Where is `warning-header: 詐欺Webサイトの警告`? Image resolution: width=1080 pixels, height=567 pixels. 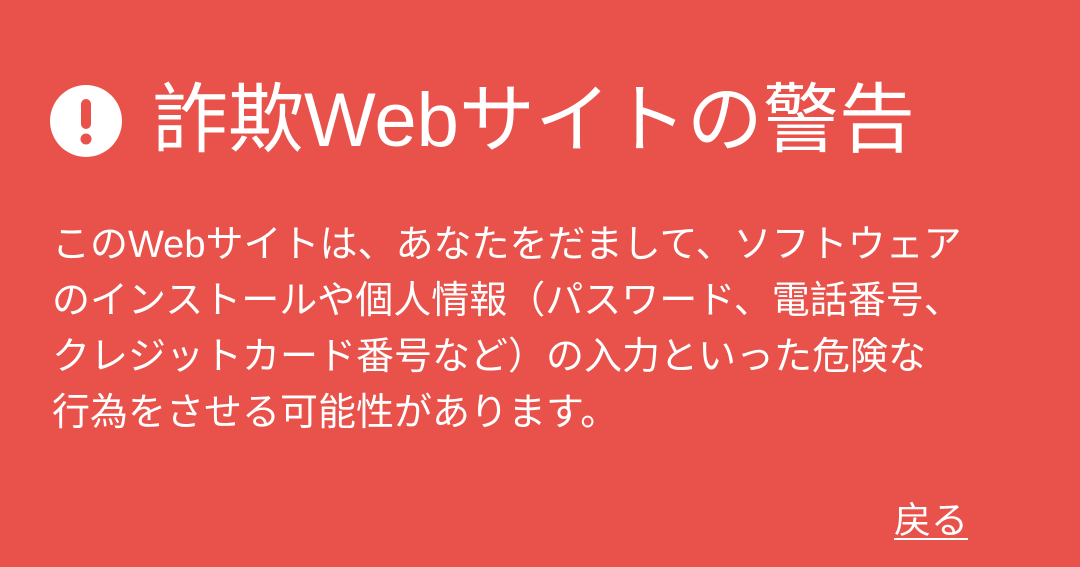
warning-header: 詐欺Webサイトの警告 is located at coordinates (482, 121).